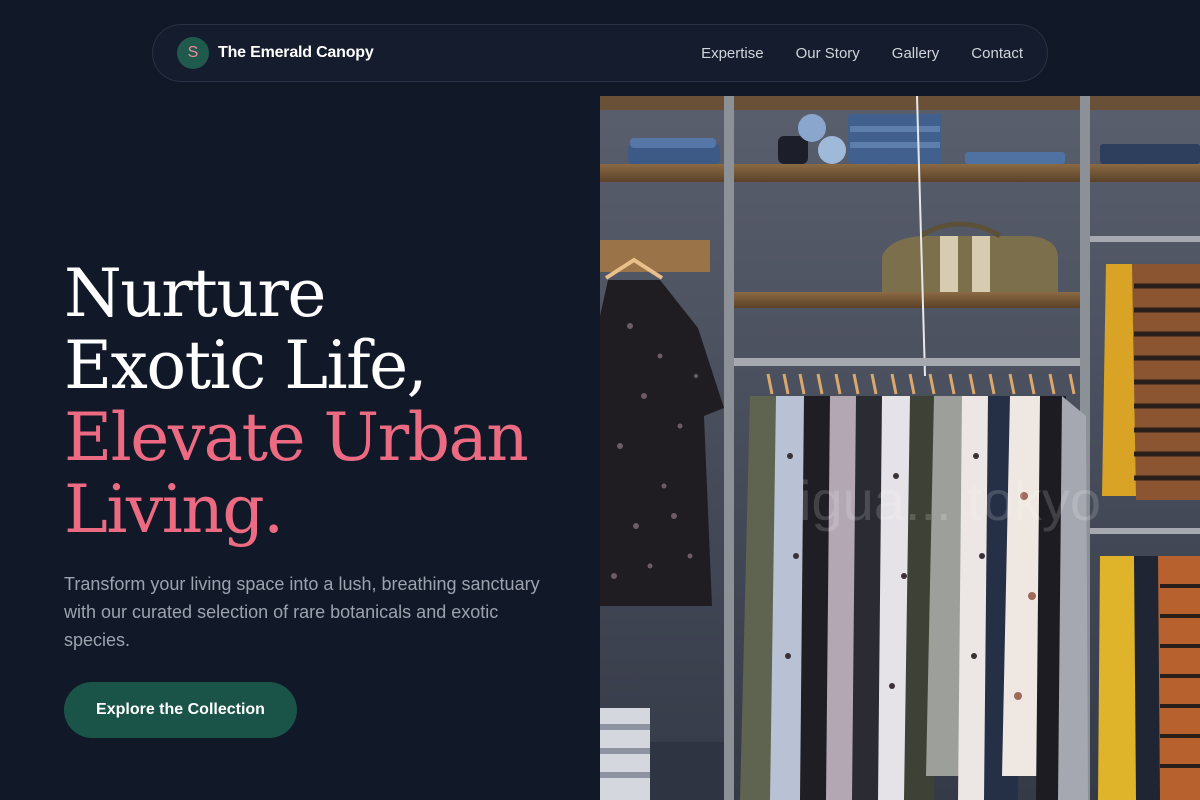 The image size is (1200, 800). I want to click on image-watermark: igua... tokyo, so click(950, 500).